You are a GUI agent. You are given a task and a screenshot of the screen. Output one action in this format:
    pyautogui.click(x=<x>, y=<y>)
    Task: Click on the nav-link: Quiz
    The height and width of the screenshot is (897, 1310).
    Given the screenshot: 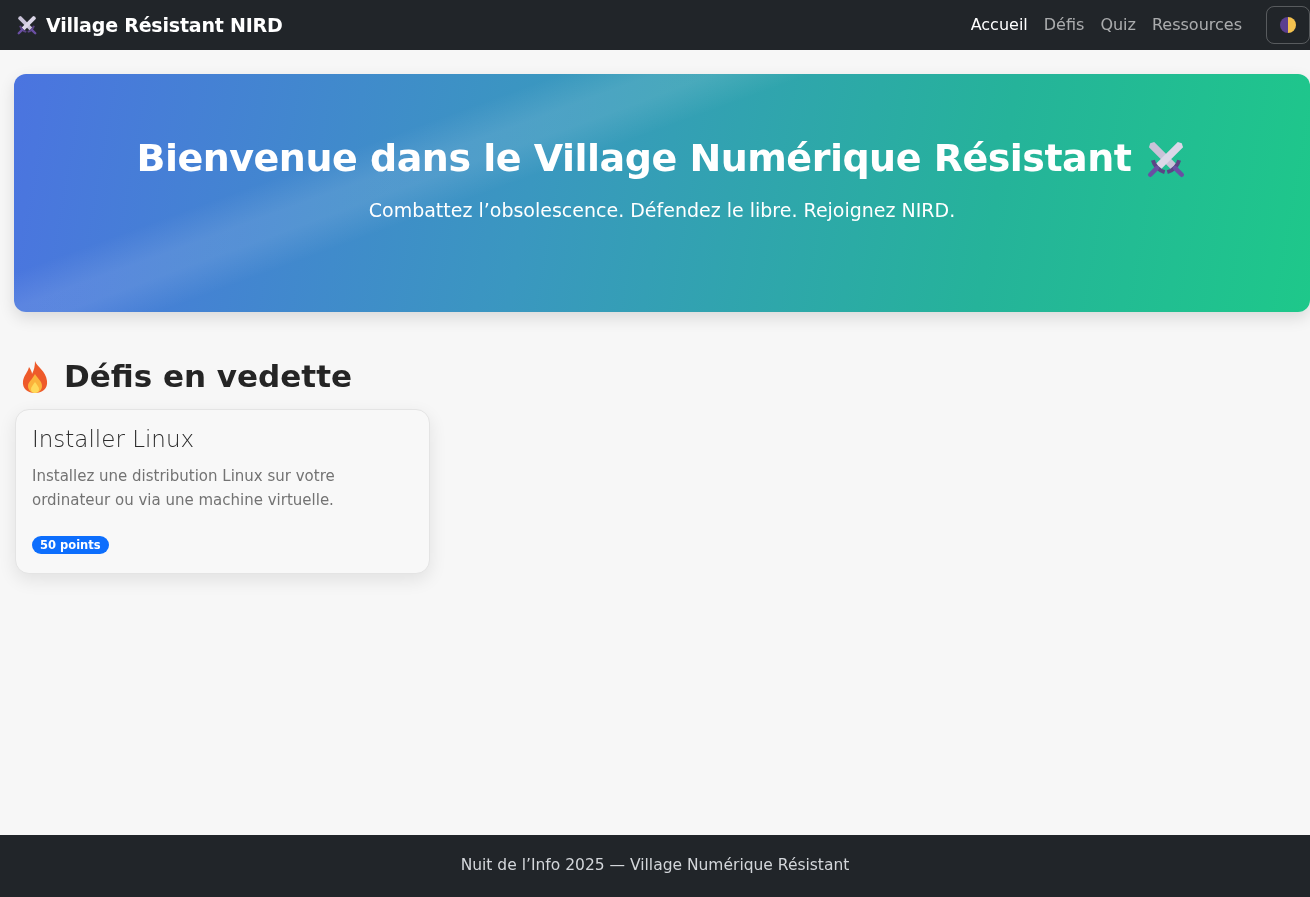 What is the action you would take?
    pyautogui.click(x=1118, y=25)
    